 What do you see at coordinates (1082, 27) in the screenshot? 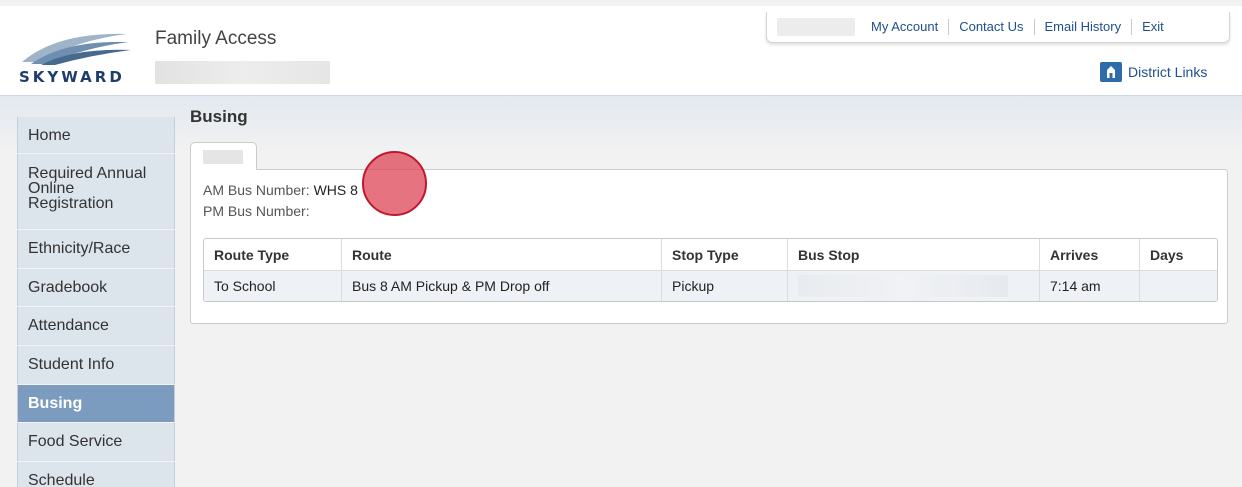
I see `email-history-link: Email History` at bounding box center [1082, 27].